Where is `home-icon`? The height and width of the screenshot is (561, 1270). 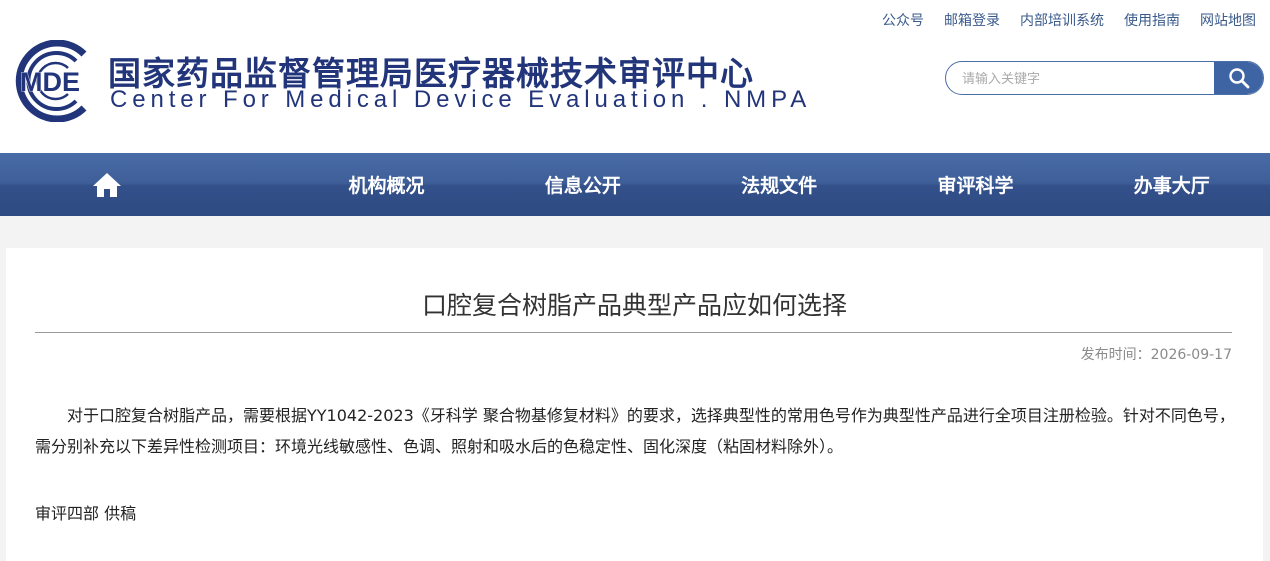
home-icon is located at coordinates (107, 184).